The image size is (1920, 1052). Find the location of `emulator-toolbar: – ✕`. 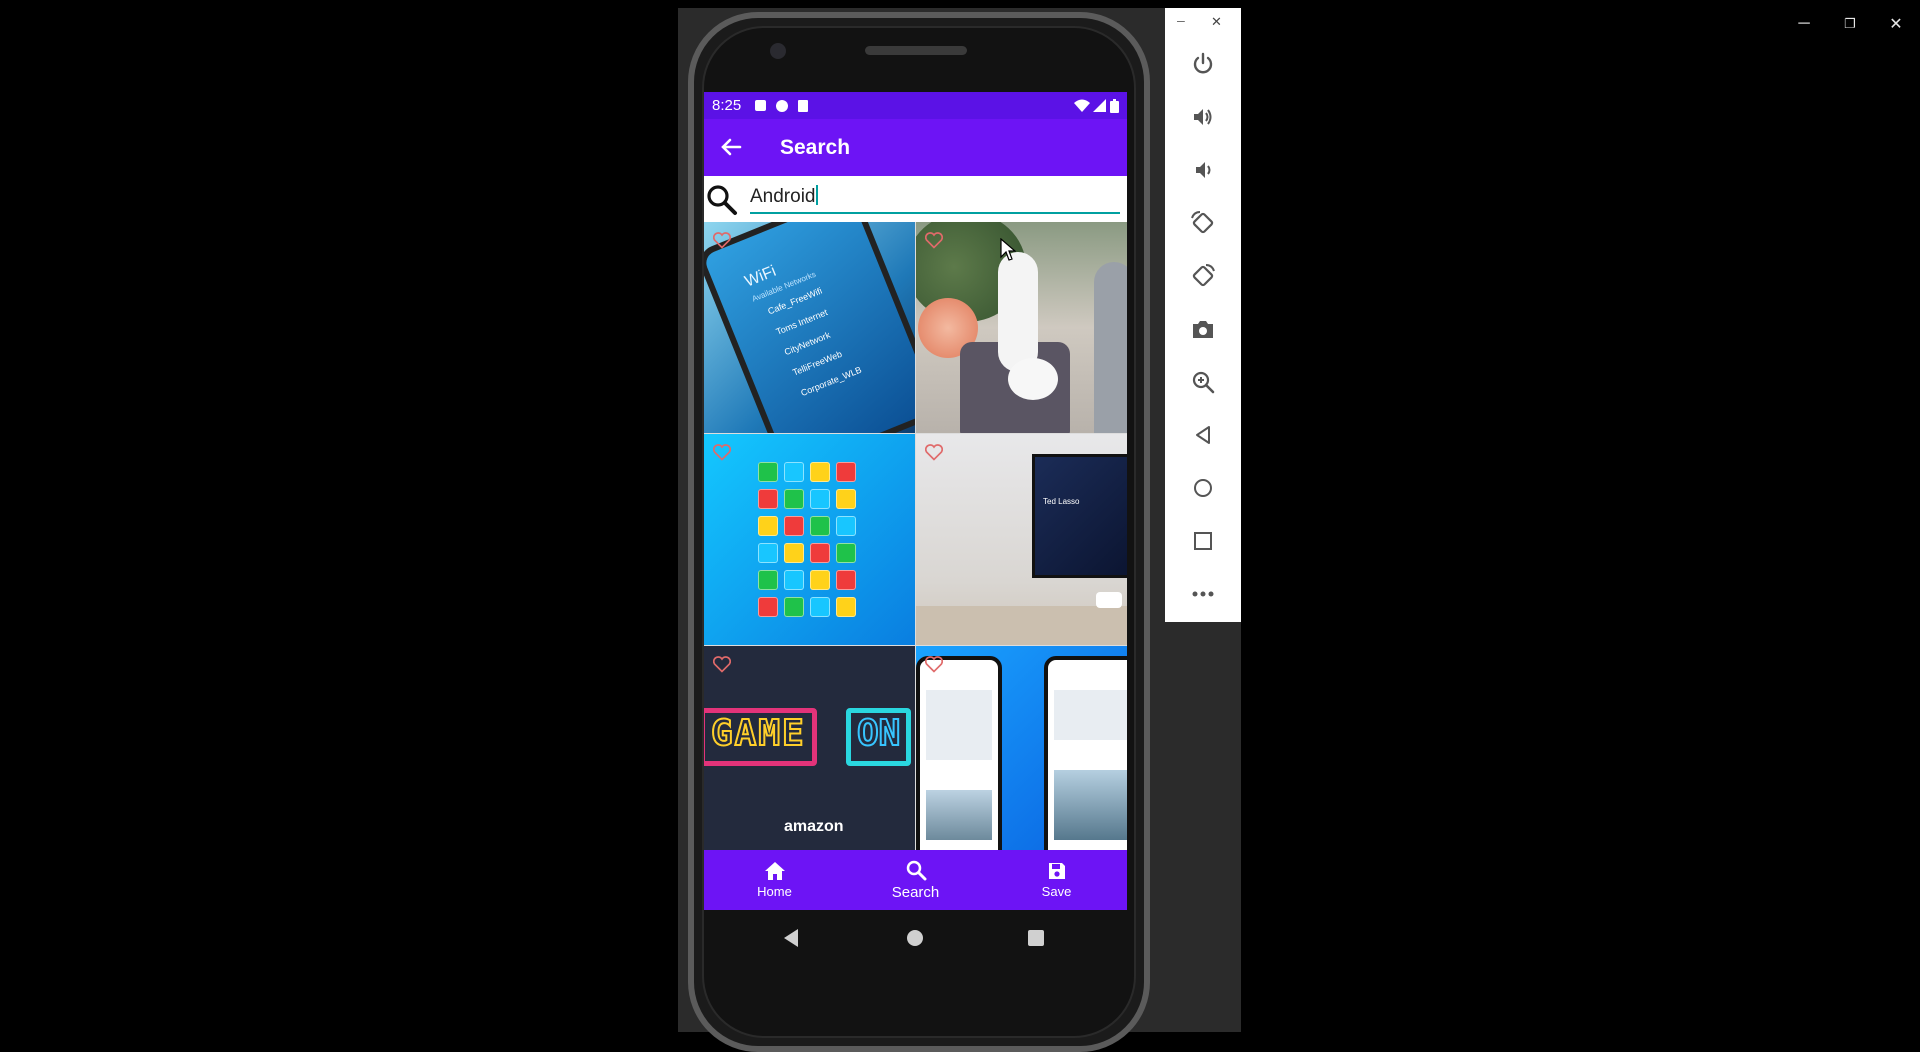

emulator-toolbar: – ✕ is located at coordinates (1203, 315).